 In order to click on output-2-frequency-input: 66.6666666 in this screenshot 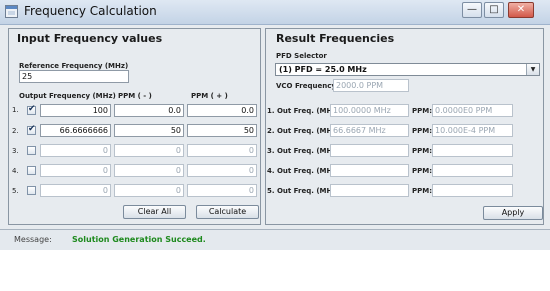, I will do `click(75, 130)`.